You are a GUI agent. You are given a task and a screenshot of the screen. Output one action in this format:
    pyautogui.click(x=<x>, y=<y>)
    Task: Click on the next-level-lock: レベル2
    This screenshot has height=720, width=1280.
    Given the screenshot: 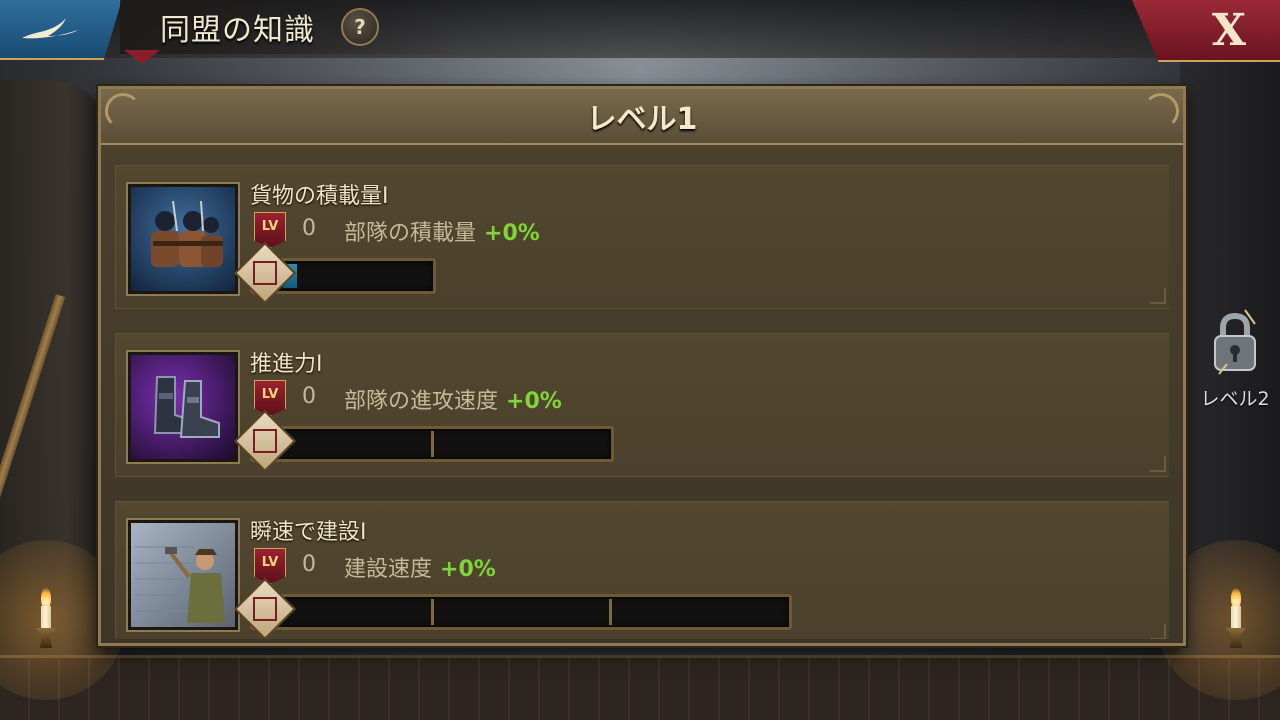 What is the action you would take?
    pyautogui.click(x=1235, y=368)
    